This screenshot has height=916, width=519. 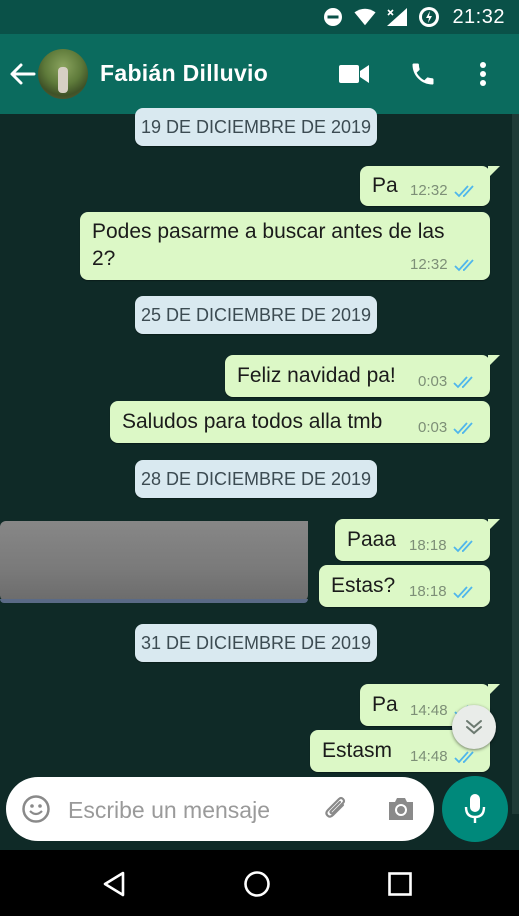 What do you see at coordinates (423, 74) in the screenshot?
I see `phone-icon` at bounding box center [423, 74].